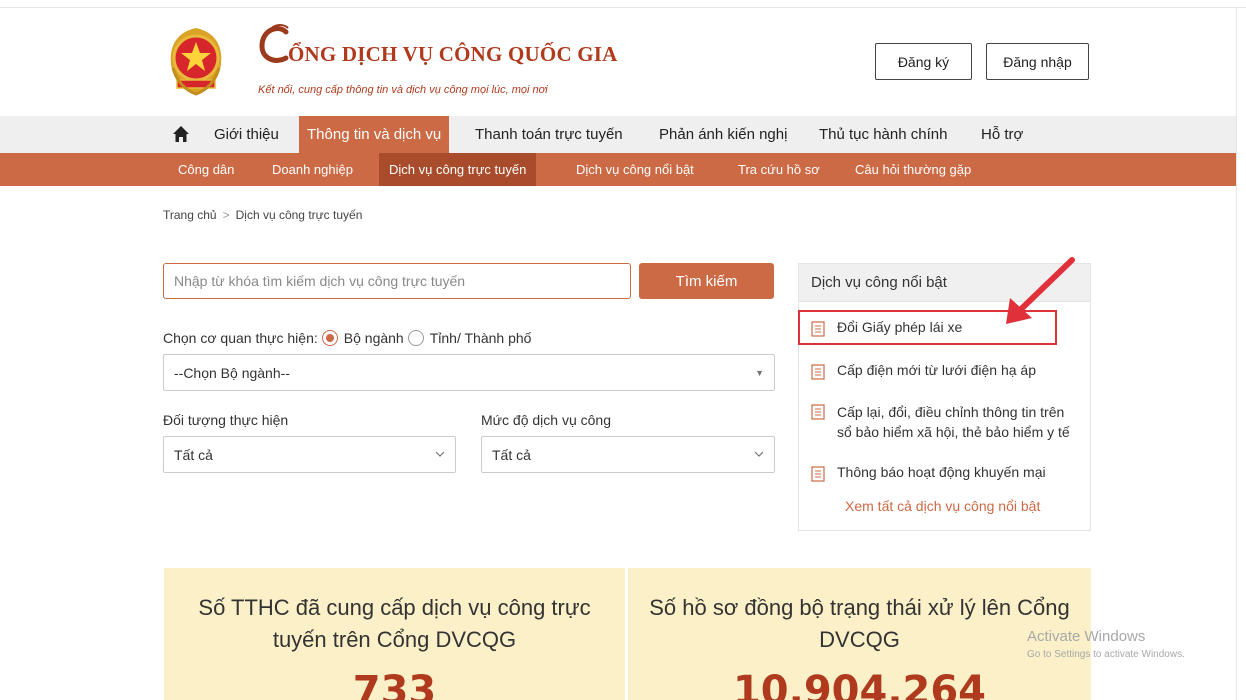 Image resolution: width=1246 pixels, height=700 pixels. What do you see at coordinates (1040, 290) in the screenshot?
I see `arrow-annotation-icon` at bounding box center [1040, 290].